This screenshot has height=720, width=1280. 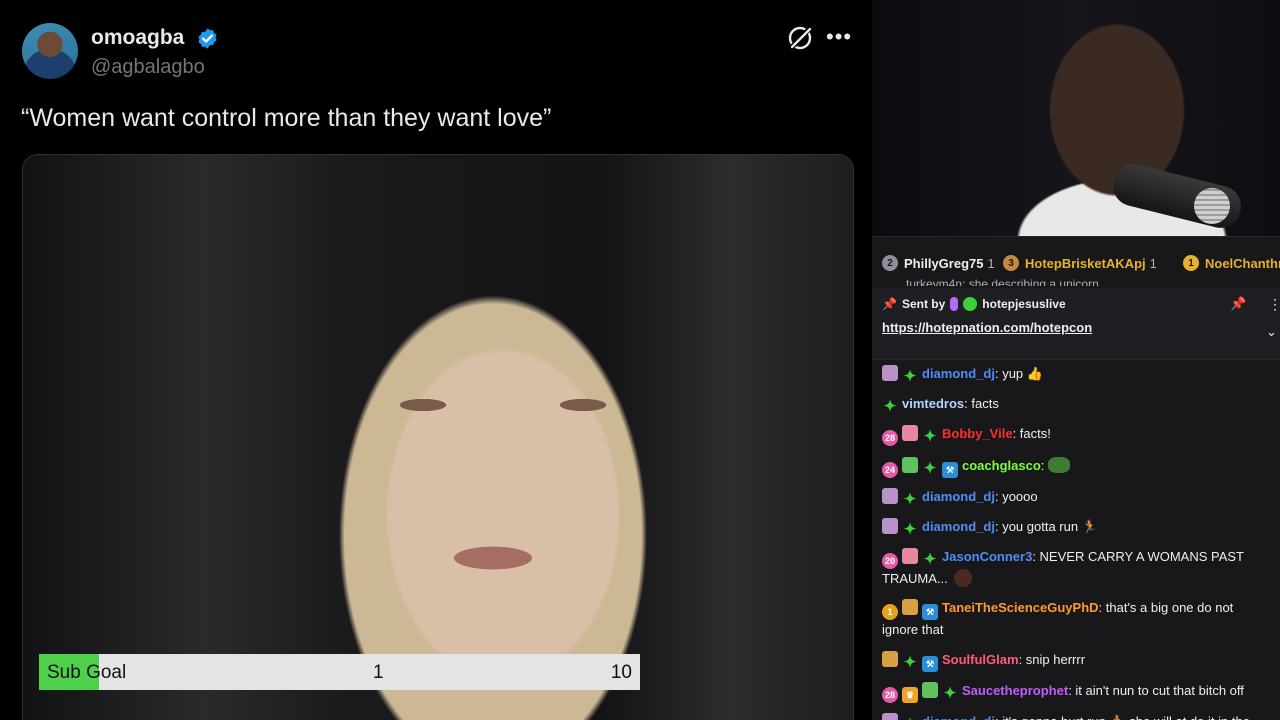 I want to click on leaderboard-entry: 1 NoelChanthr, so click(x=1231, y=263).